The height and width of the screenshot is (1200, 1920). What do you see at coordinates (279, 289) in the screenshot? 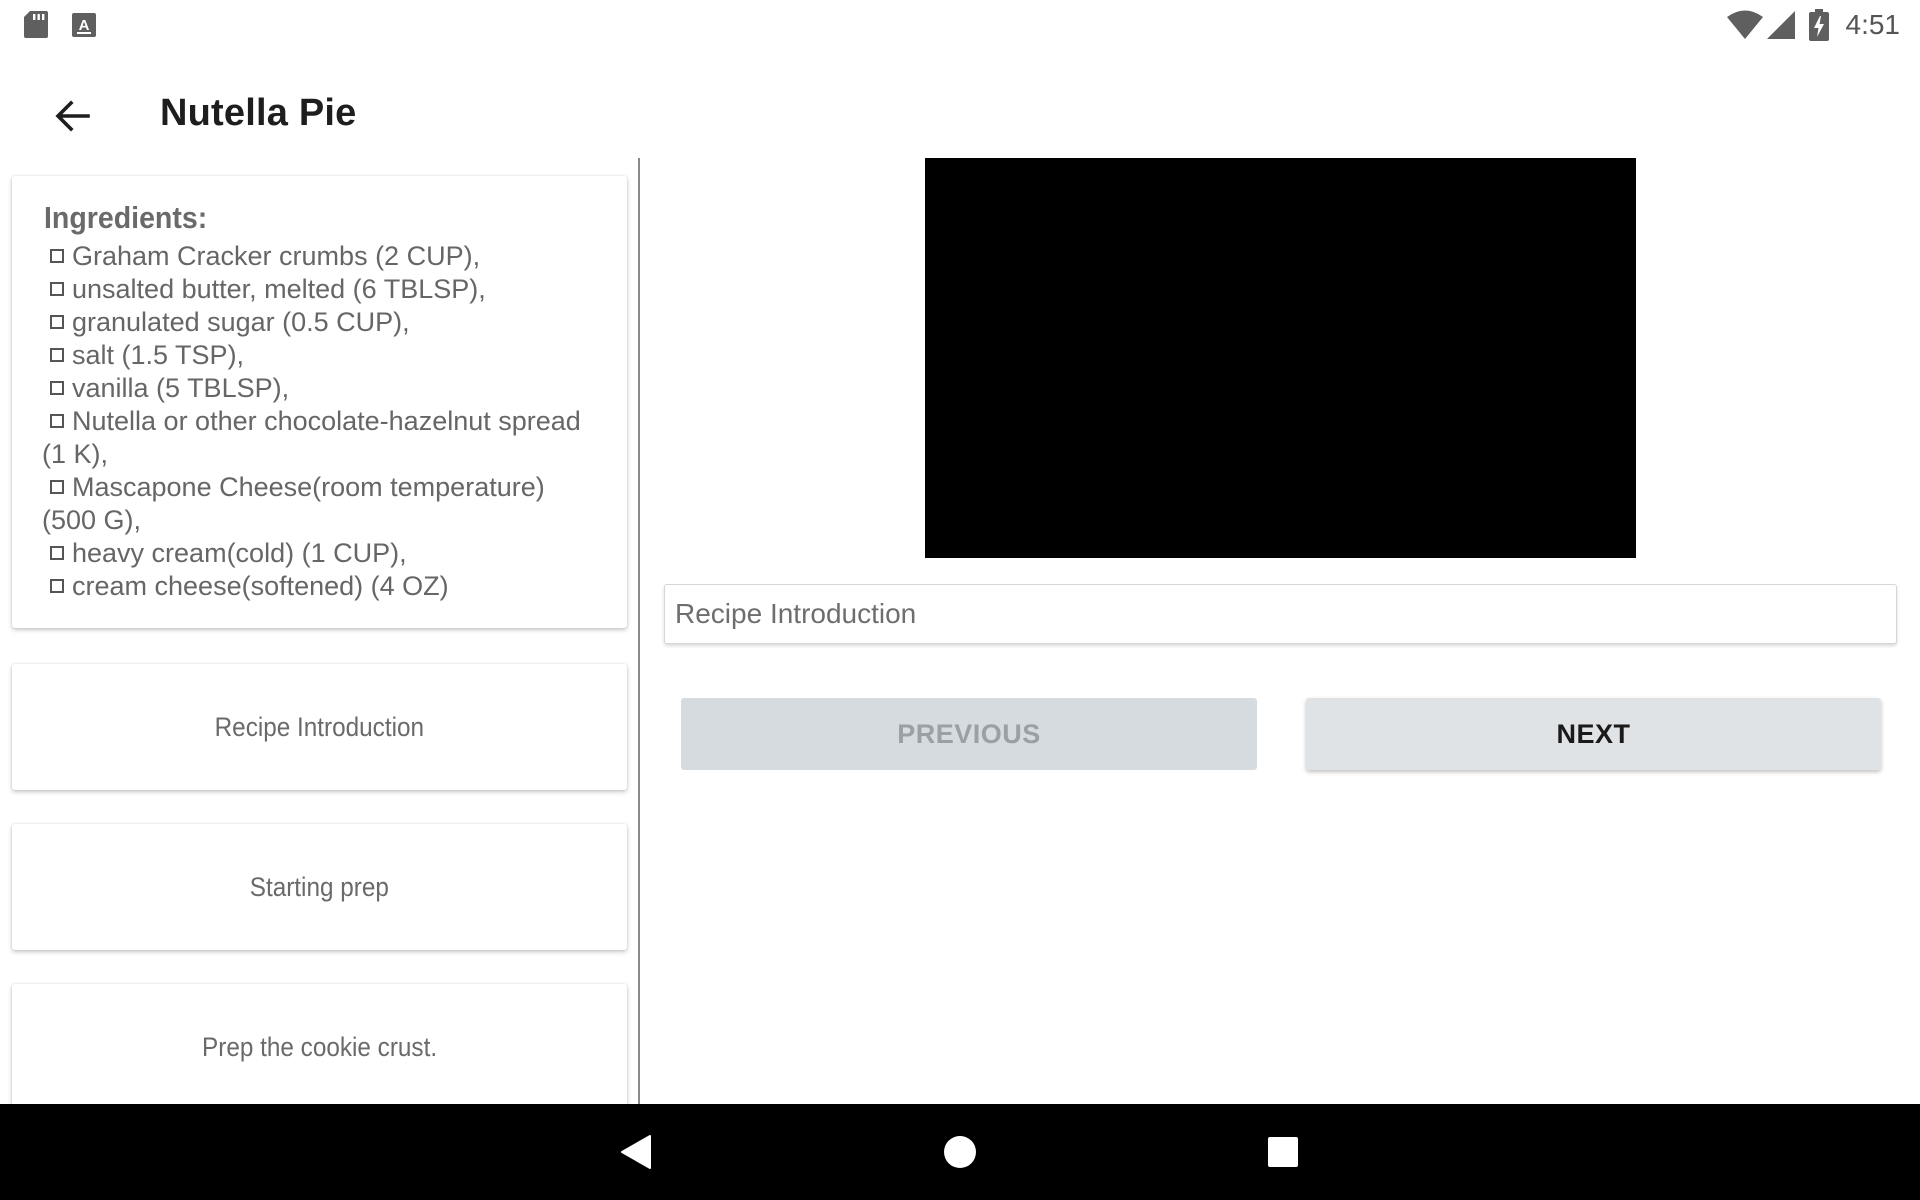
I see `ingredient-text: unsalted butter, melted (6 TBLSP),` at bounding box center [279, 289].